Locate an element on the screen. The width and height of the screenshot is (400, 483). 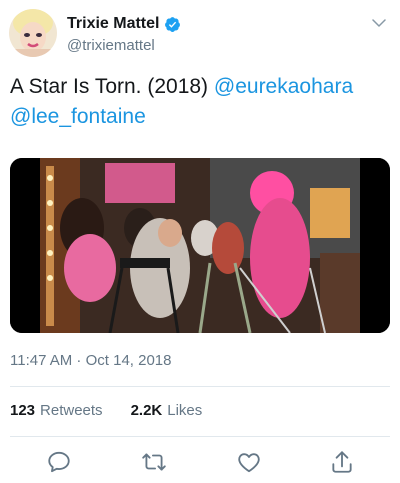
author-handle: @trixiemattel is located at coordinates (111, 45).